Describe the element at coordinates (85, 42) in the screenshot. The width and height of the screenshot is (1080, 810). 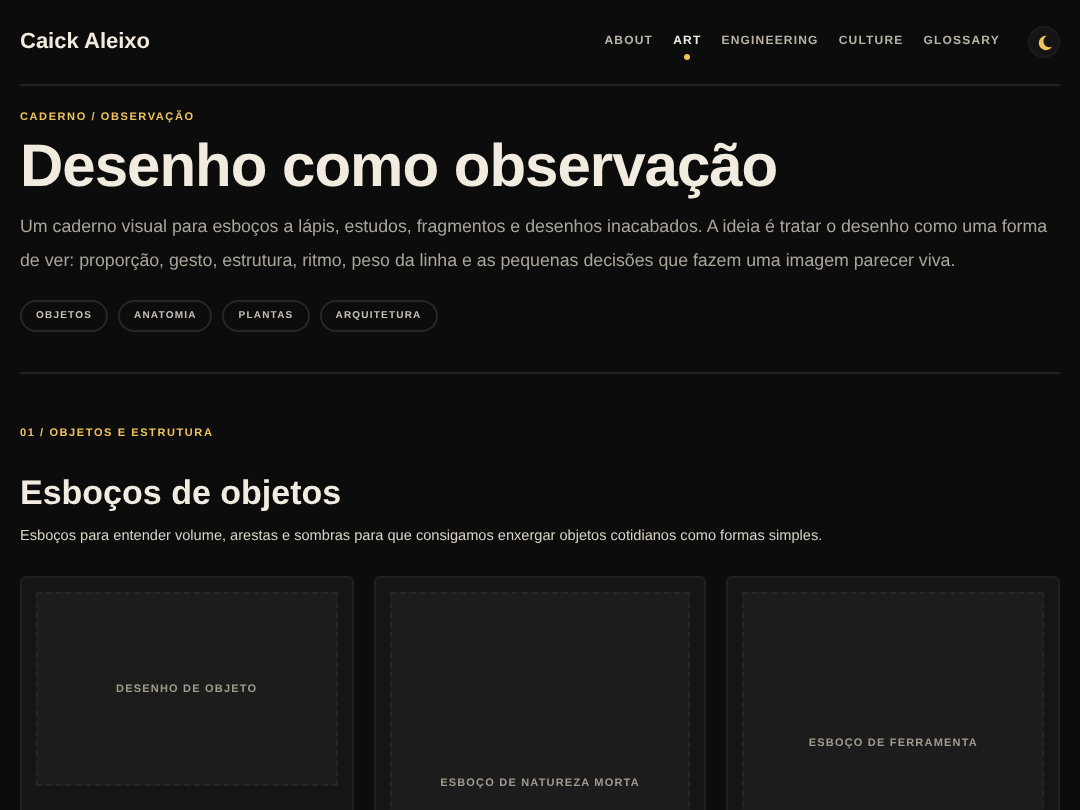
I see `site-title: Caick Aleixo` at that location.